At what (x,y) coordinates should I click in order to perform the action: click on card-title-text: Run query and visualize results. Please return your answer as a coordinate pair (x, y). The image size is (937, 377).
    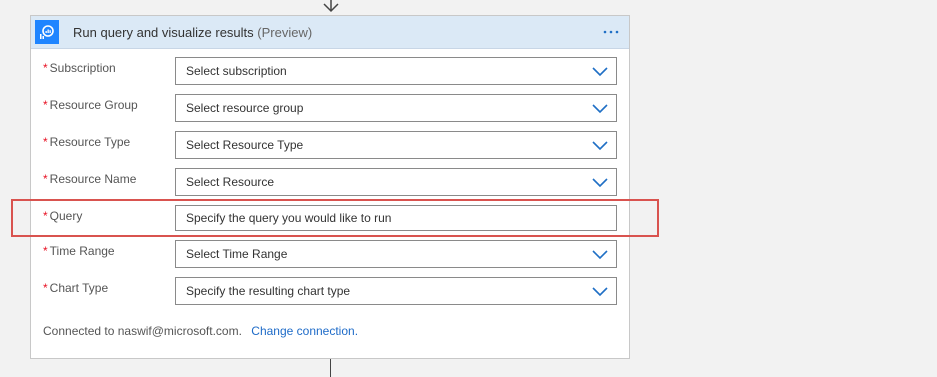
    Looking at the image, I should click on (163, 32).